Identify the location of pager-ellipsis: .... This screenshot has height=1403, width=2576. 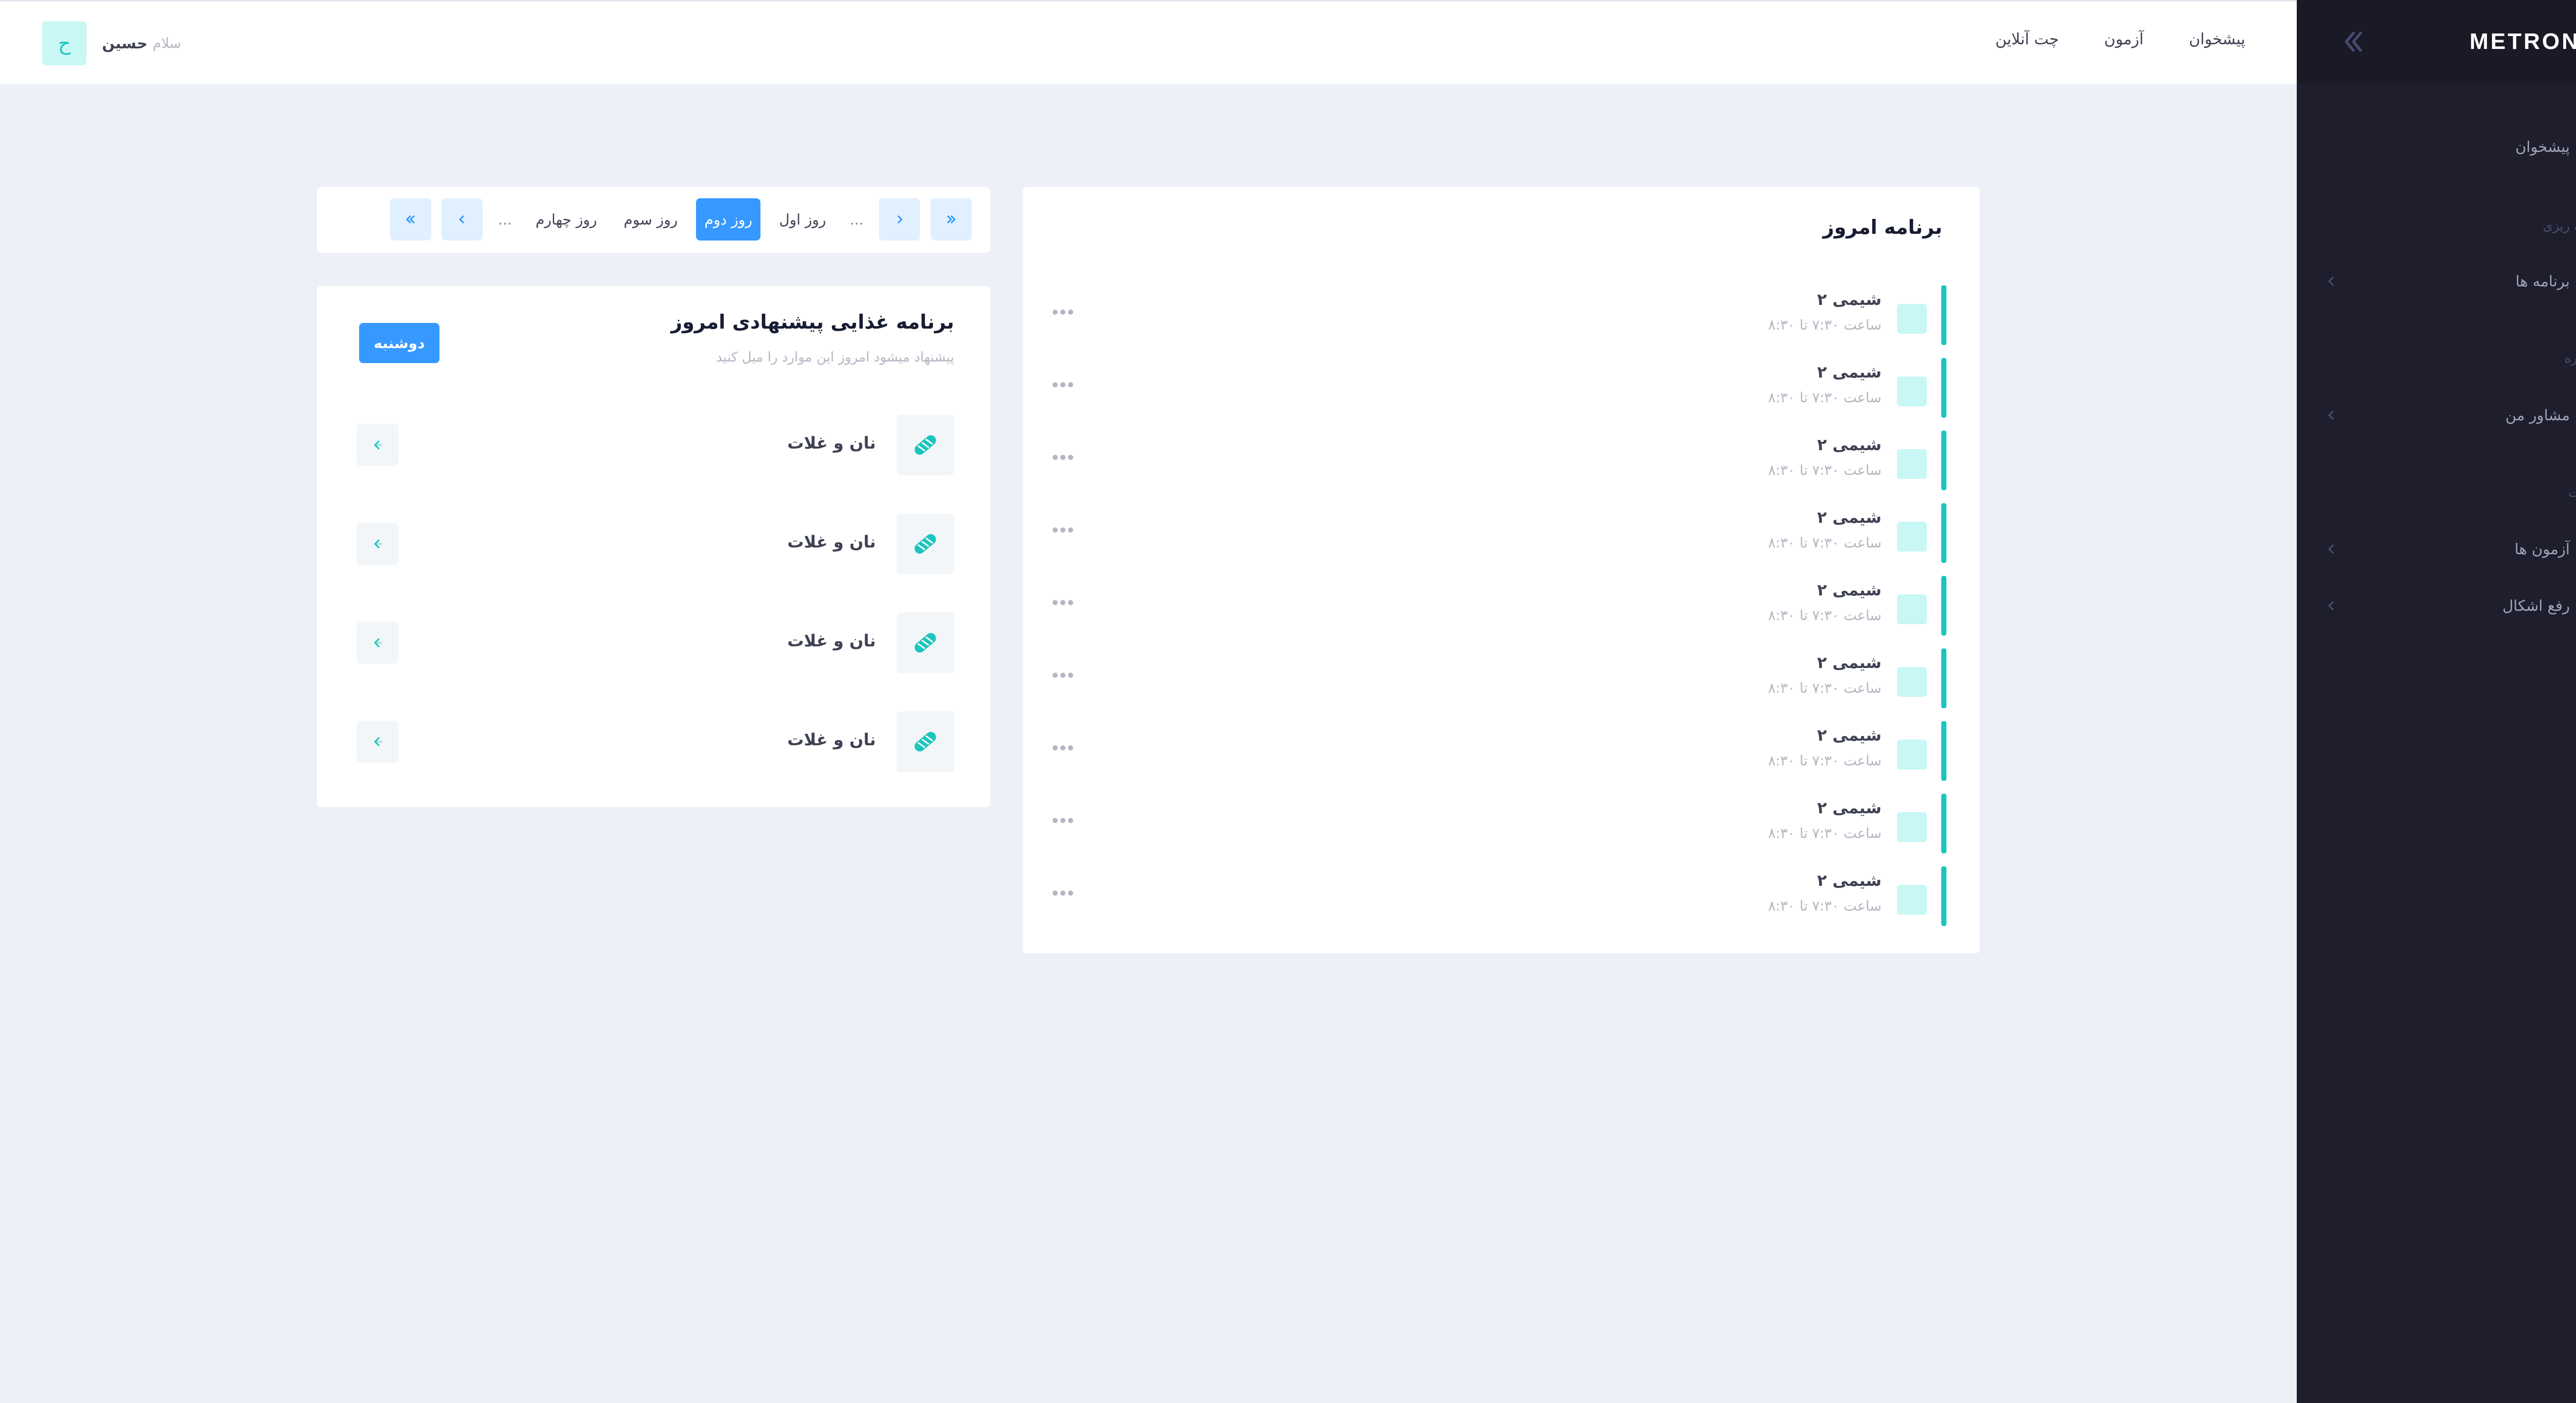
(856, 219).